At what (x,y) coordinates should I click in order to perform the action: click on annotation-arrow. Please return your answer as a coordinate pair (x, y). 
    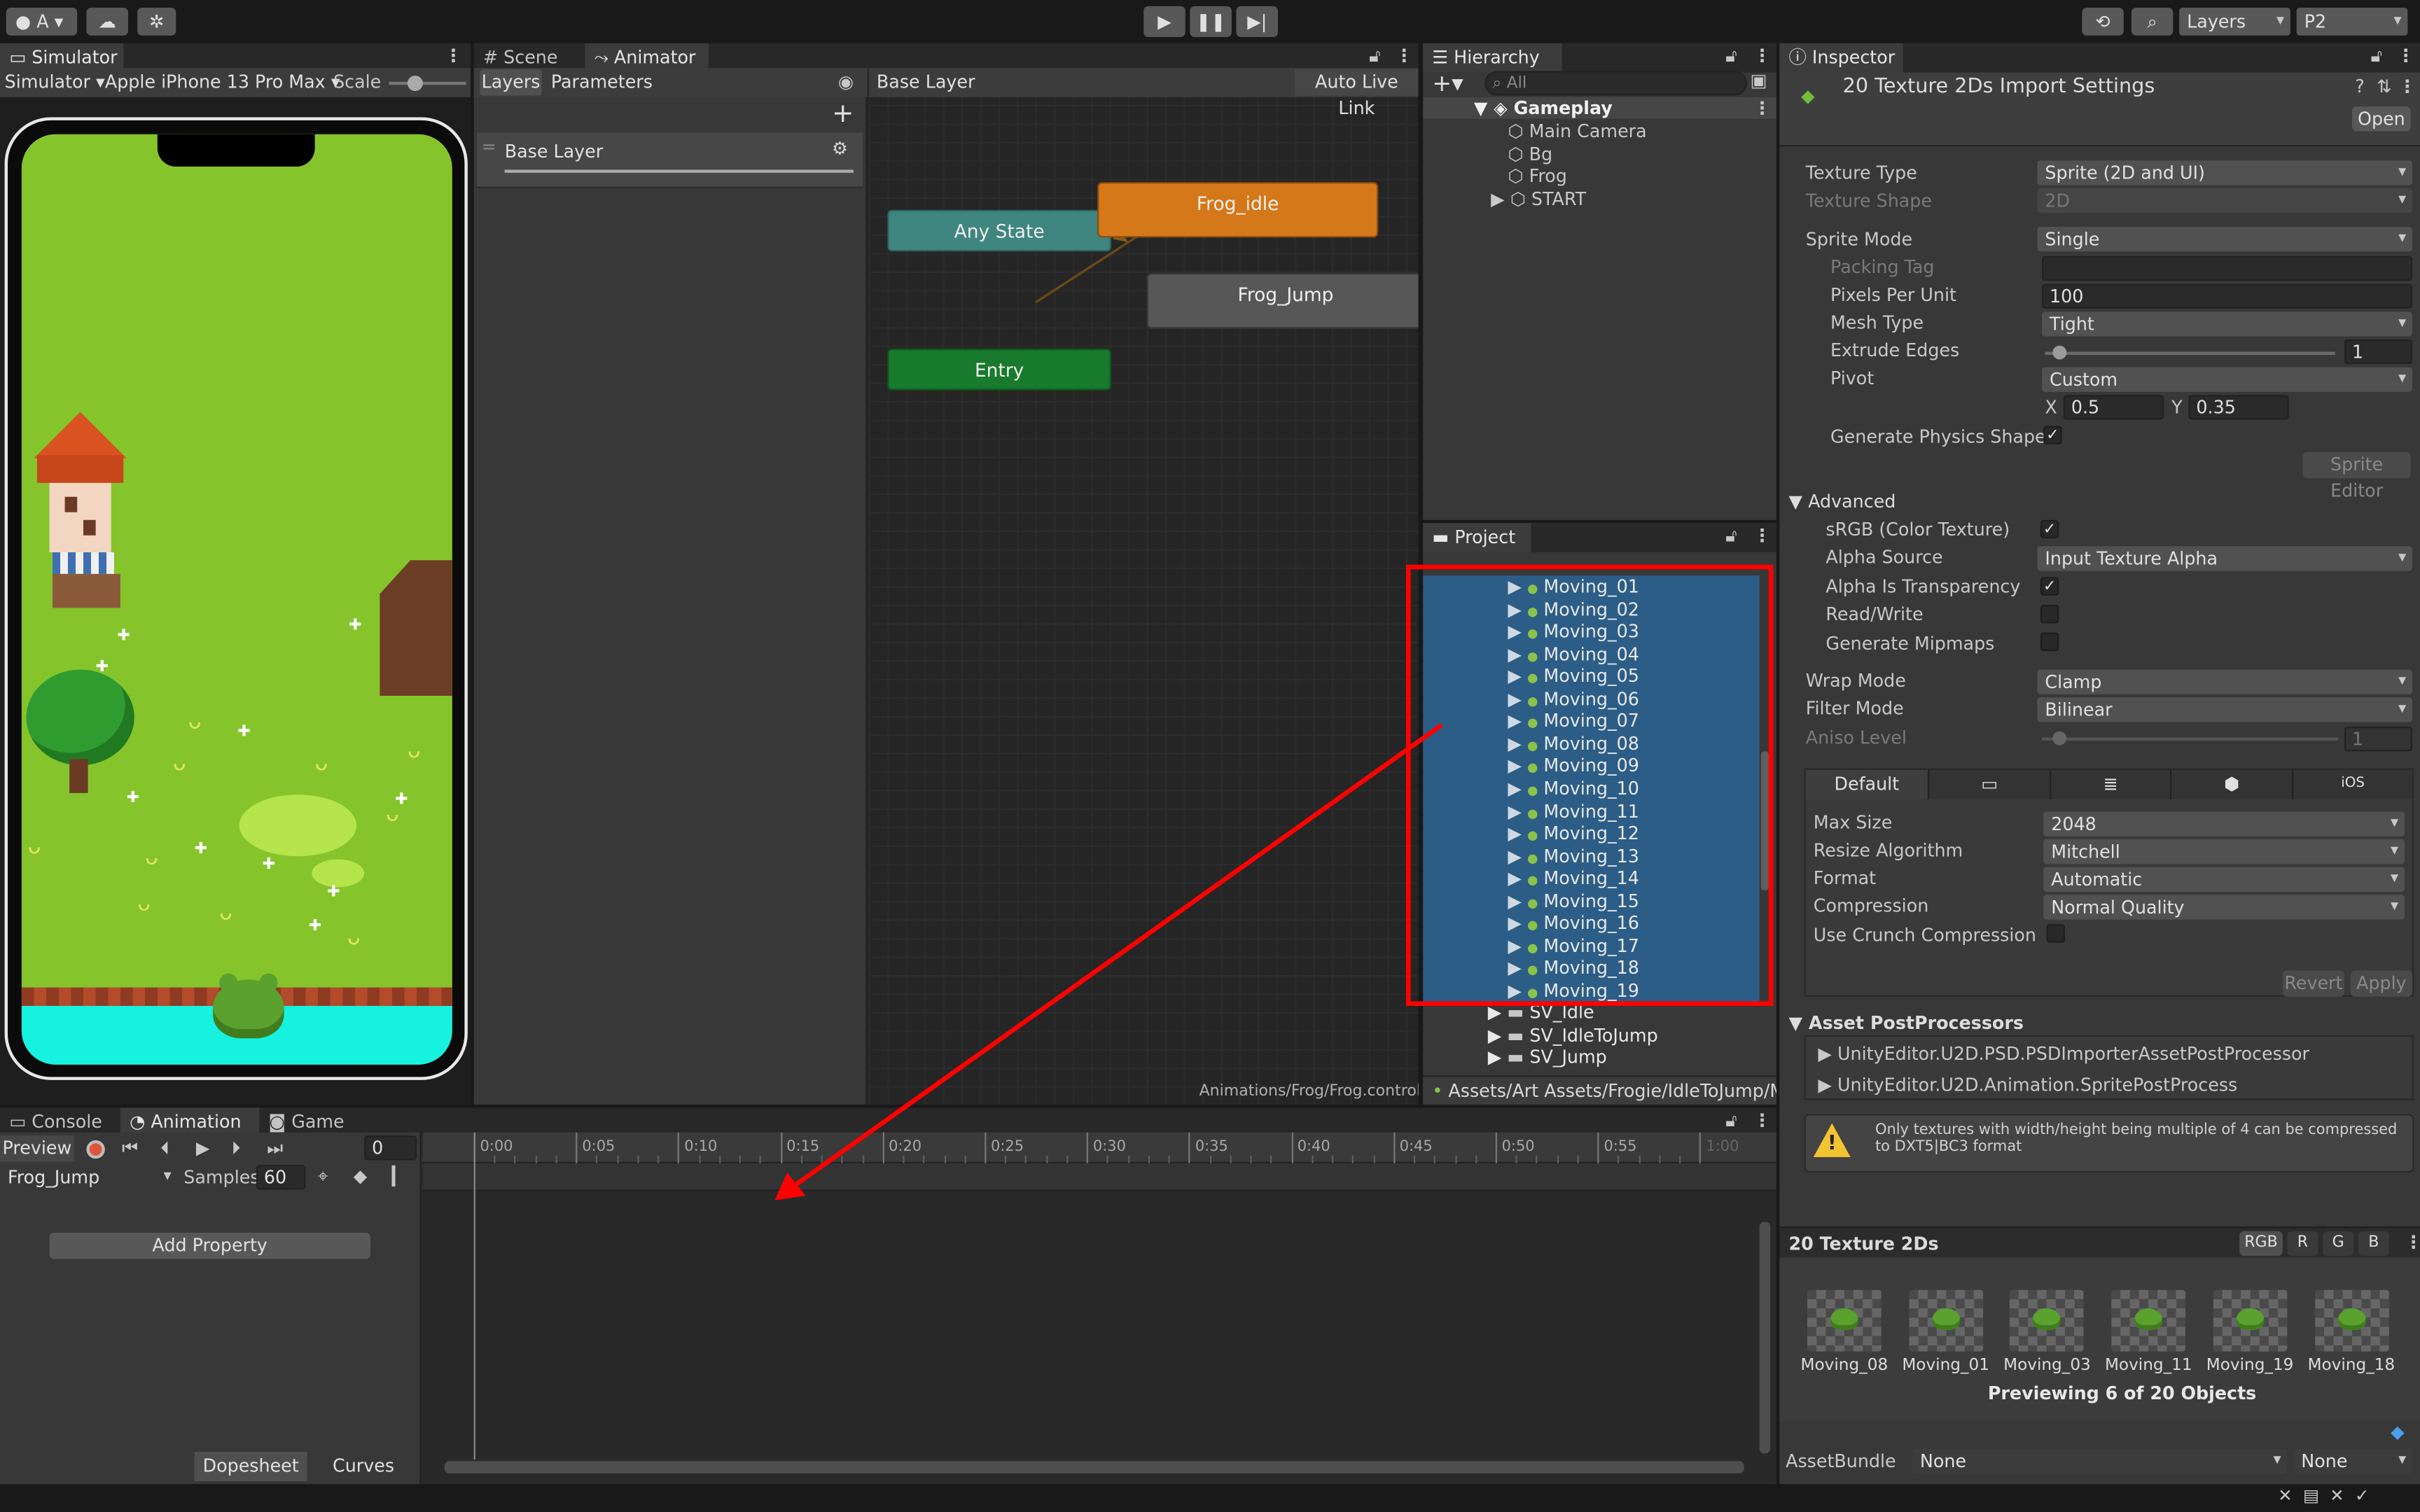
    Looking at the image, I should click on (1108, 961).